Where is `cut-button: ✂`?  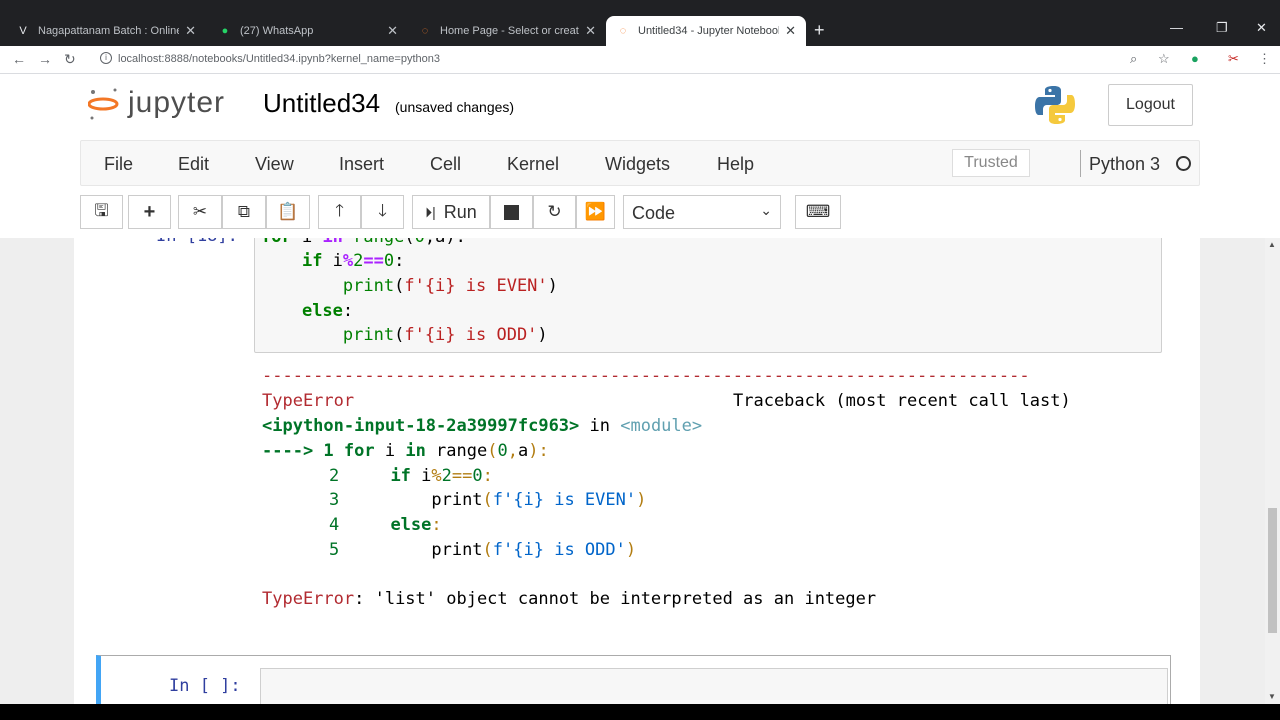 cut-button: ✂ is located at coordinates (200, 212).